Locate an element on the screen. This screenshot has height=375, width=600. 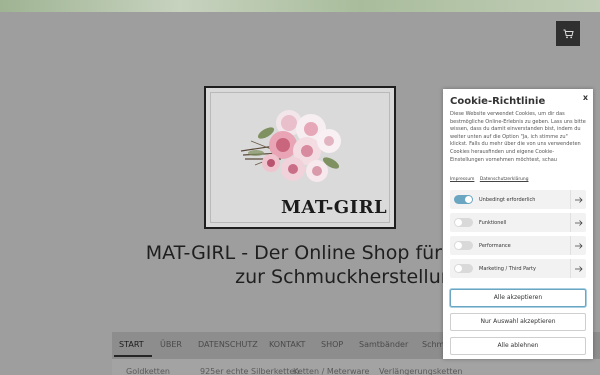
subnav-item-verlaengerungsketten: Verlängerungsketten is located at coordinates (420, 371).